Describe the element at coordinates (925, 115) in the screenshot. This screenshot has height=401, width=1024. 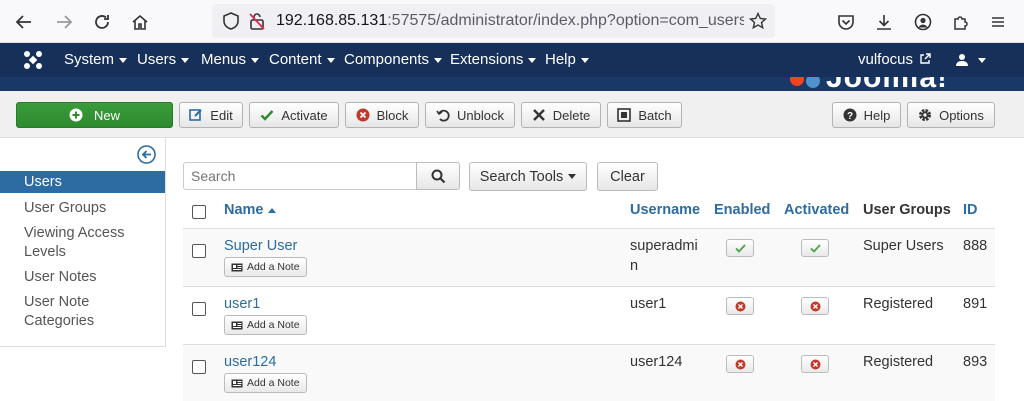
I see `gear-icon` at that location.